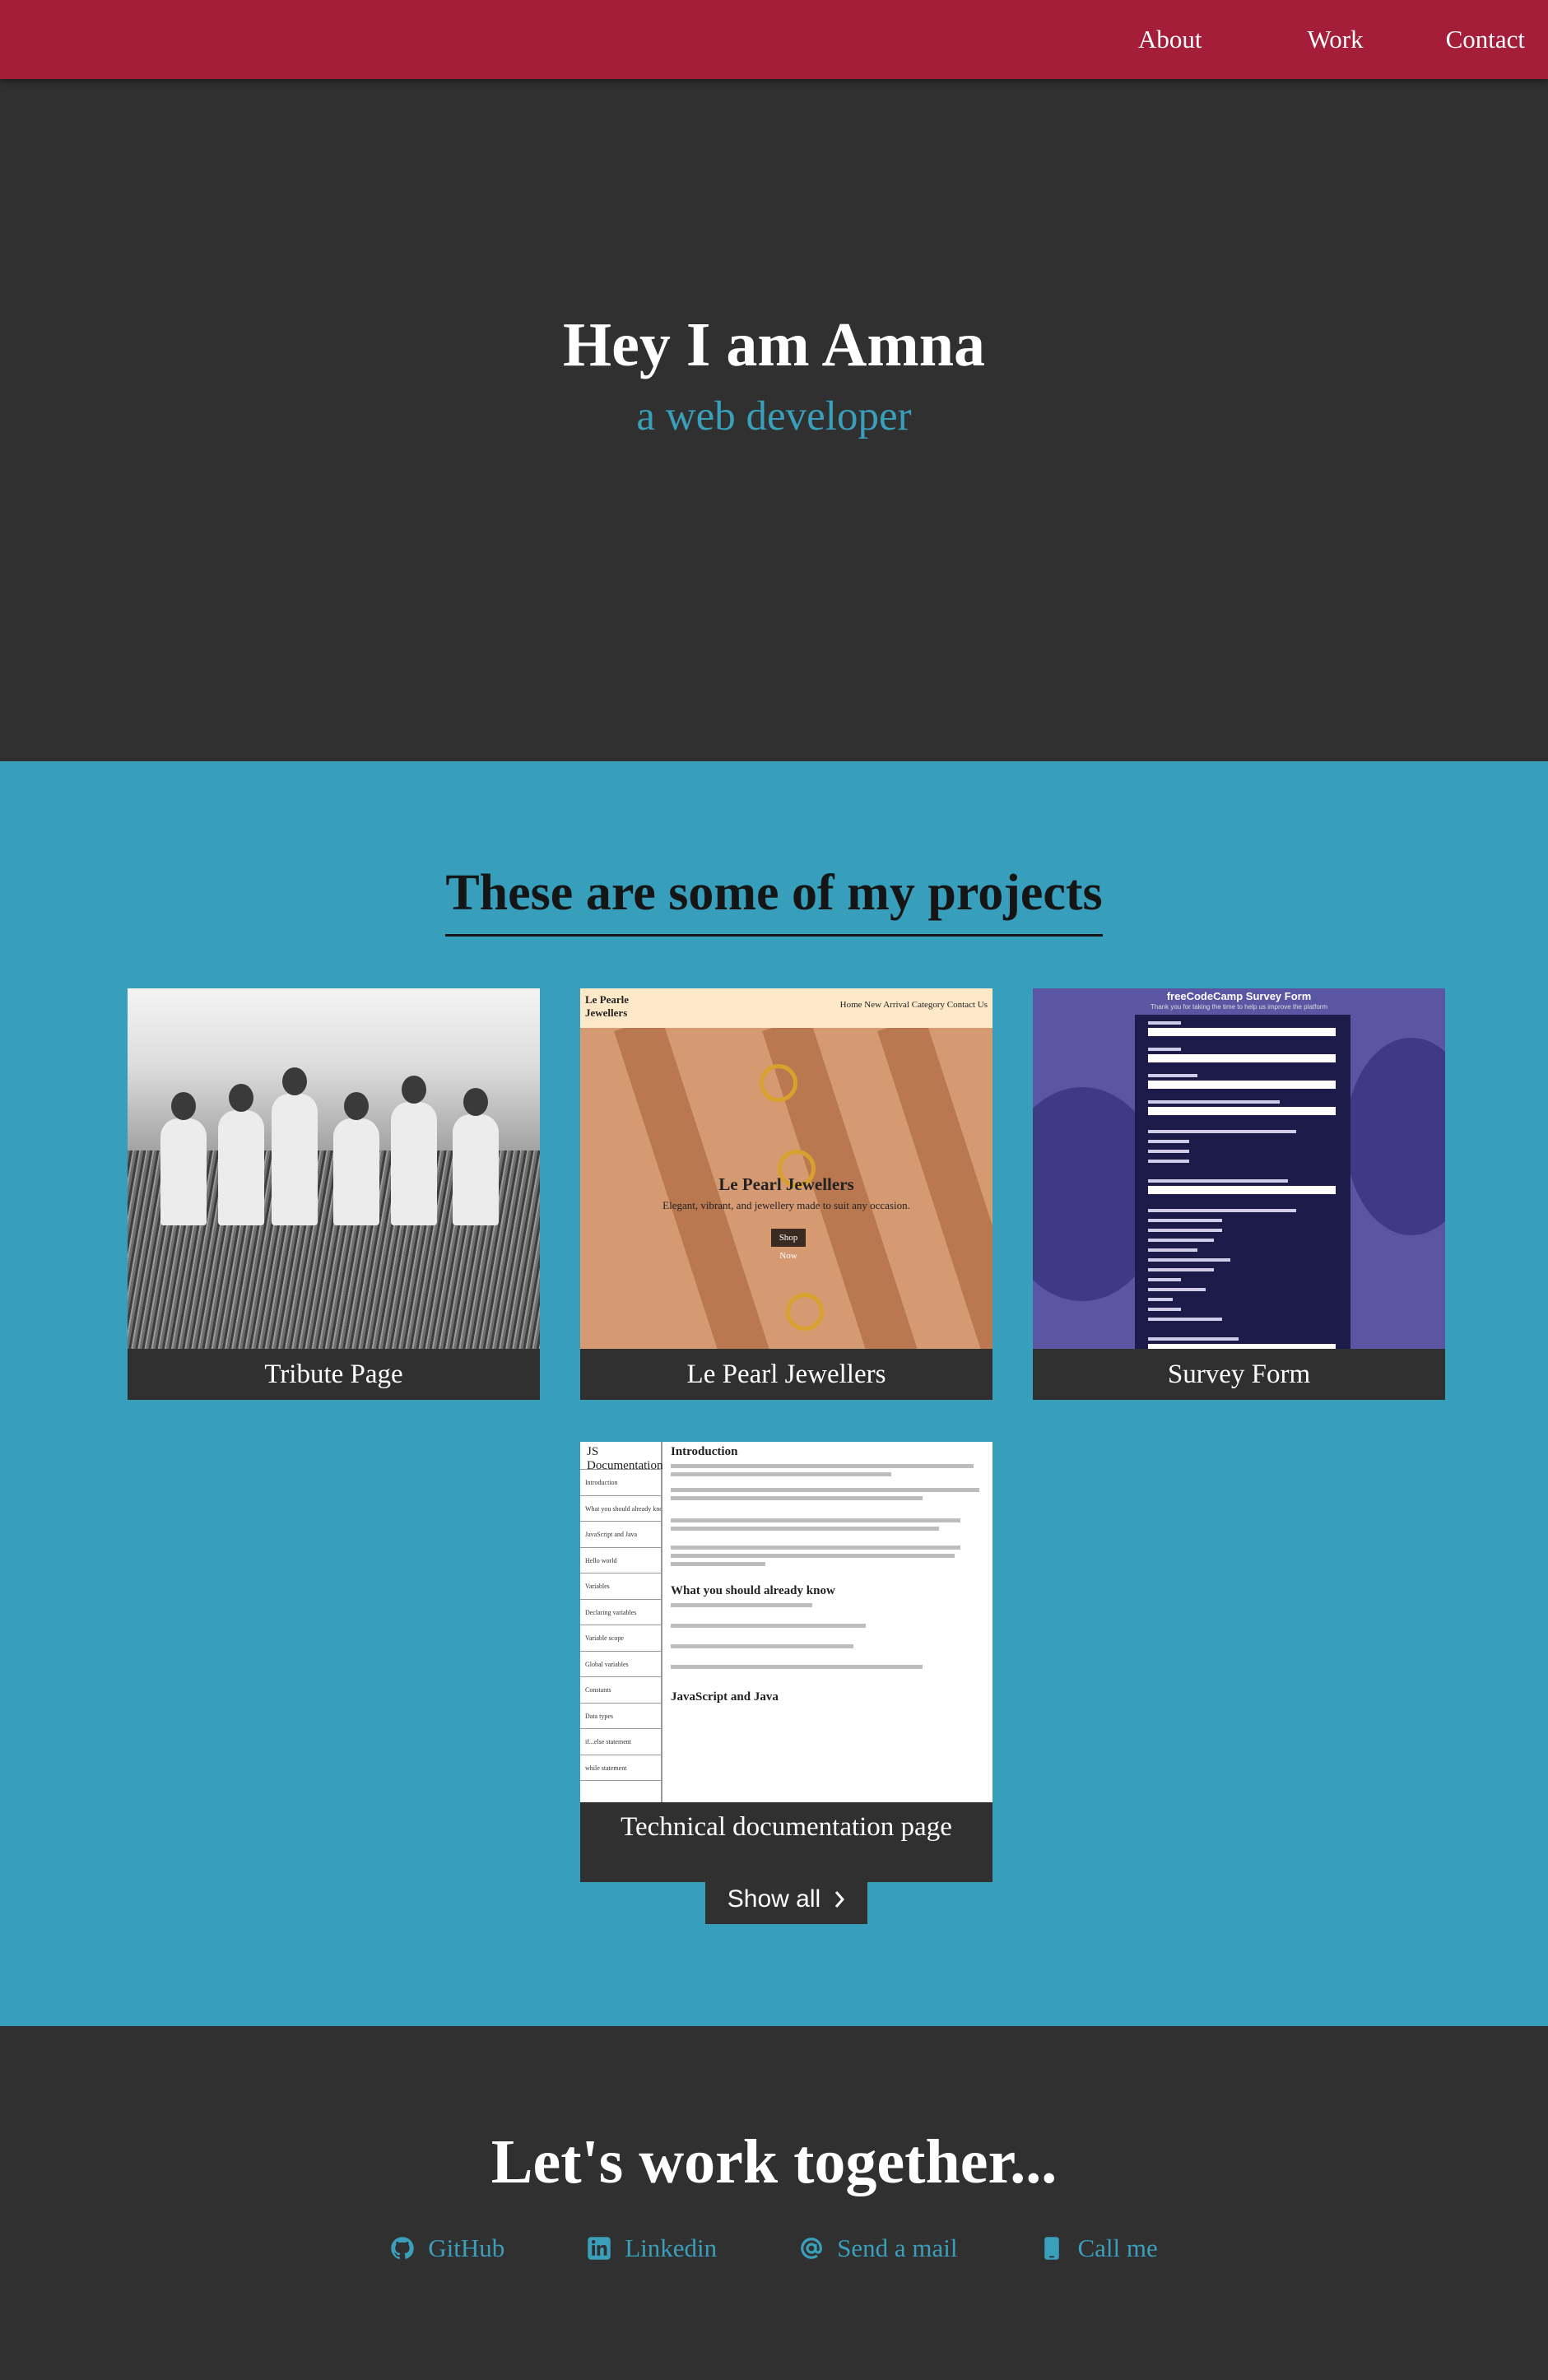  I want to click on contact-link-linkedin: Linkedin, so click(652, 2248).